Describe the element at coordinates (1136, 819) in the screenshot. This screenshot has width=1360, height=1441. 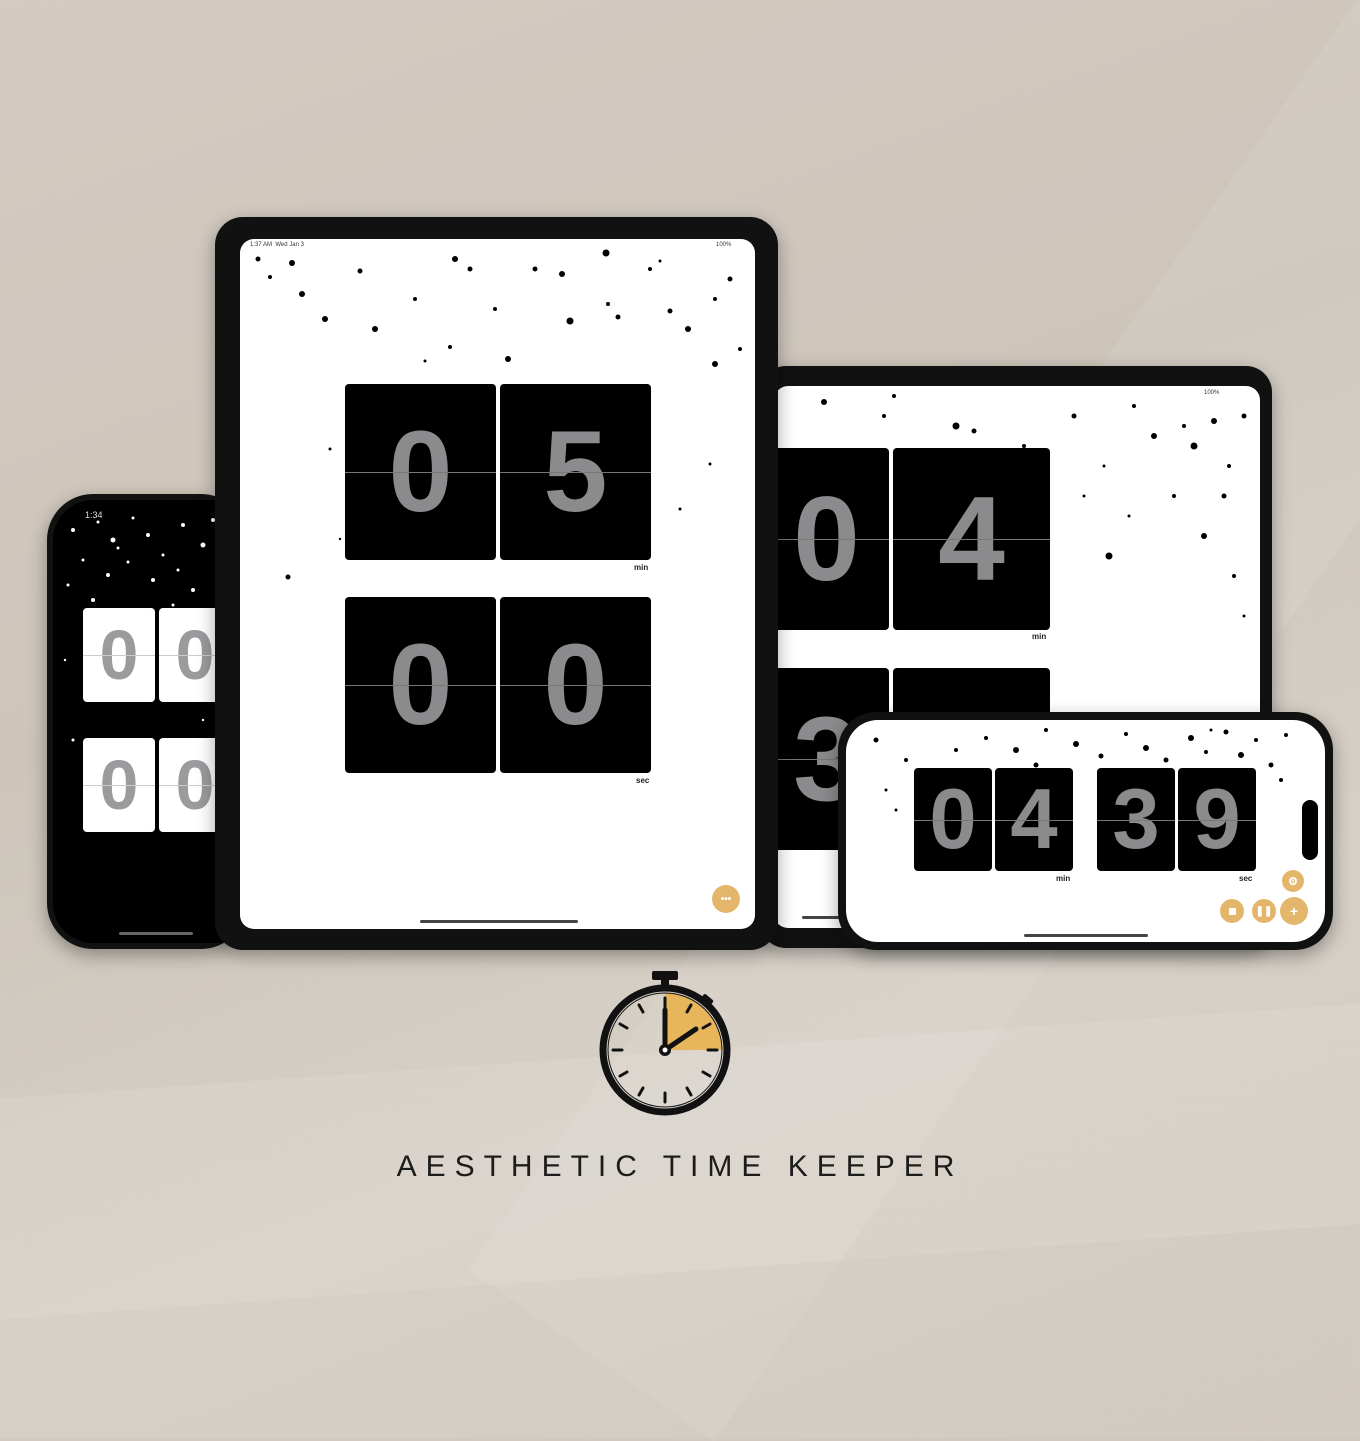
I see `digit-card: 3` at that location.